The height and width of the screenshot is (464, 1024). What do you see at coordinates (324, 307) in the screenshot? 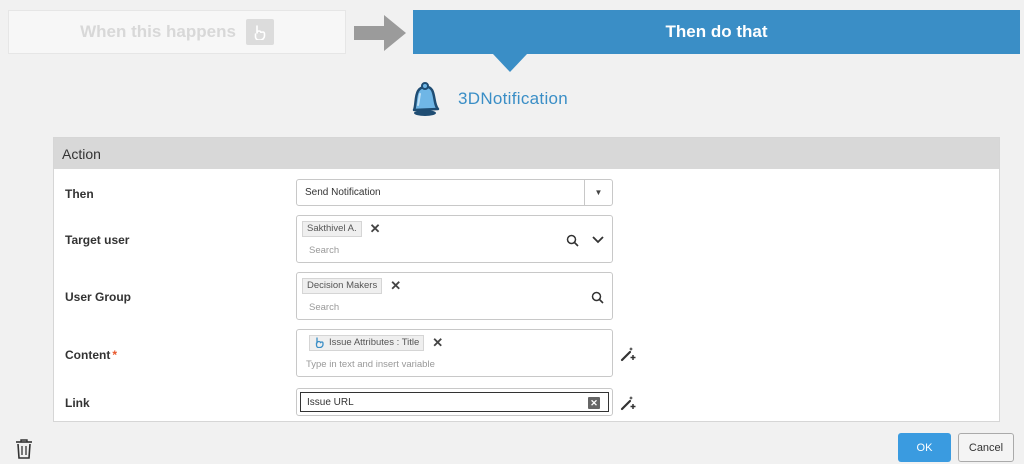
I see `user-group-placeholder: Search` at bounding box center [324, 307].